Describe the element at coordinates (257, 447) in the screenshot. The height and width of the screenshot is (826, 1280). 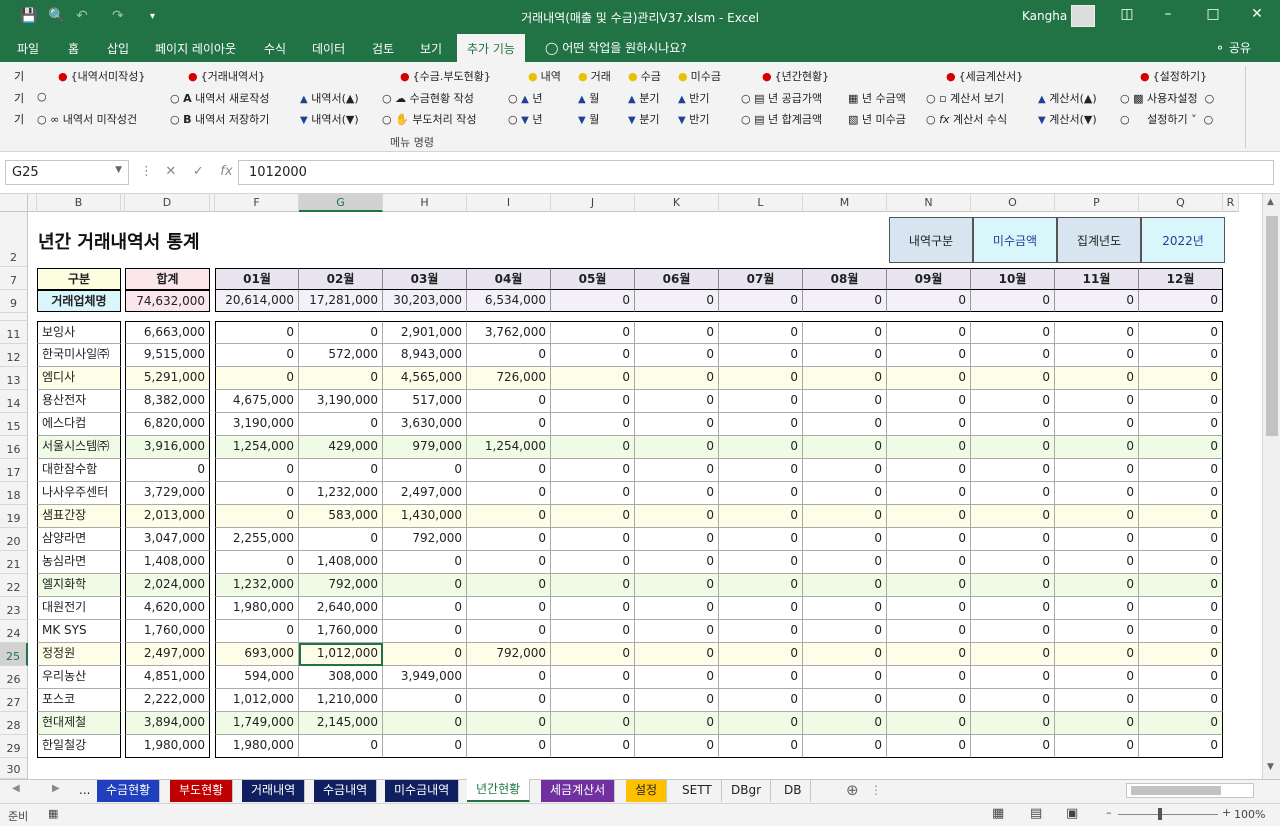
I see `month-cell: 1,254,000` at that location.